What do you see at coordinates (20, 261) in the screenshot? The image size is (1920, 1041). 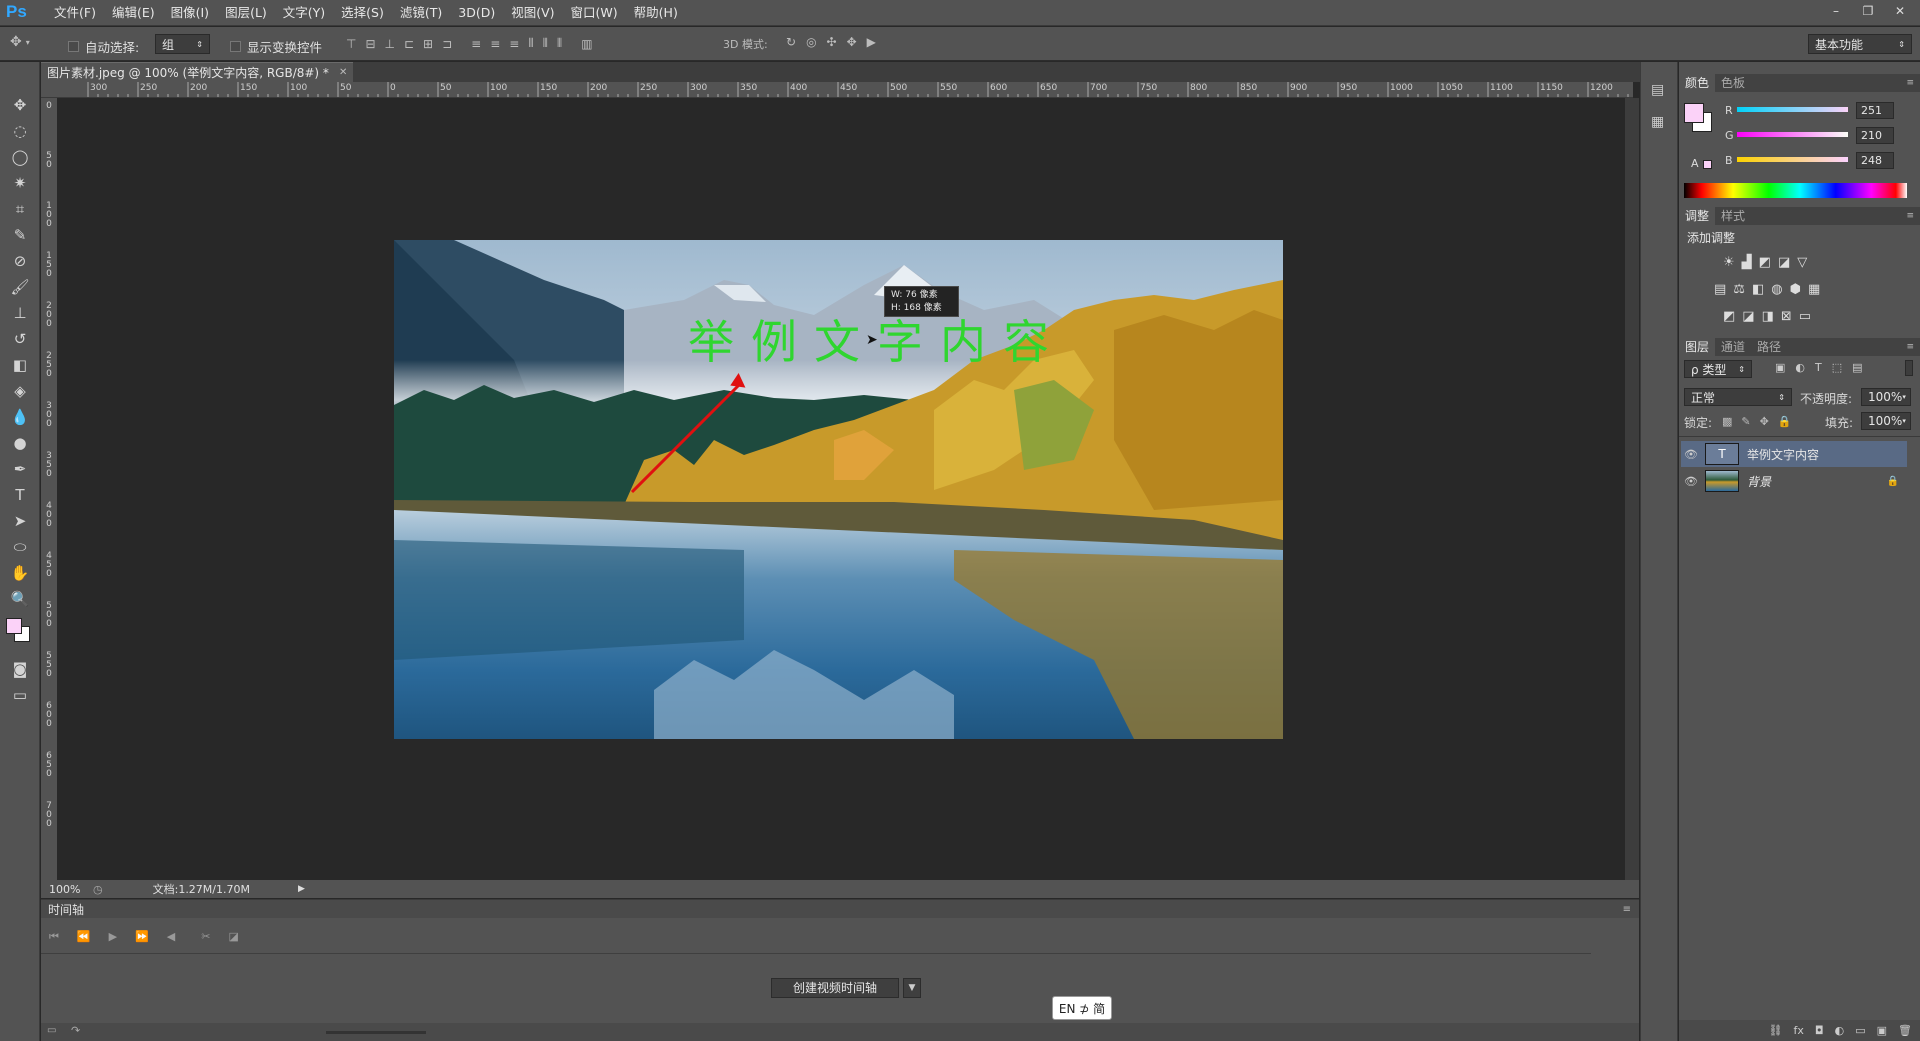 I see `healing-brush-icon: ⊘` at bounding box center [20, 261].